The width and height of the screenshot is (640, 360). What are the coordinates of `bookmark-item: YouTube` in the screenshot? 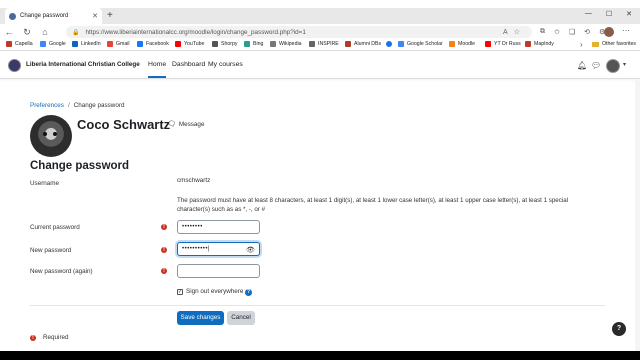 It's located at (189, 44).